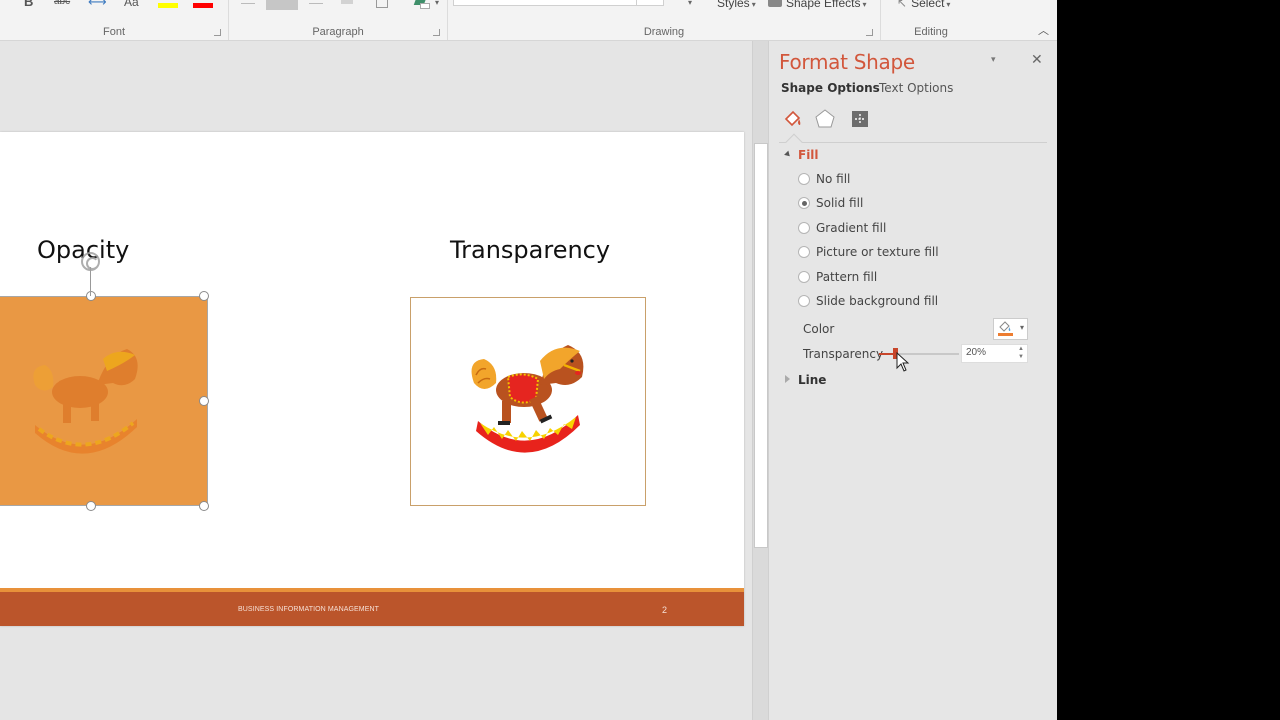 The image size is (1280, 720). What do you see at coordinates (85, 401) in the screenshot?
I see `rocking-horse-image-faded` at bounding box center [85, 401].